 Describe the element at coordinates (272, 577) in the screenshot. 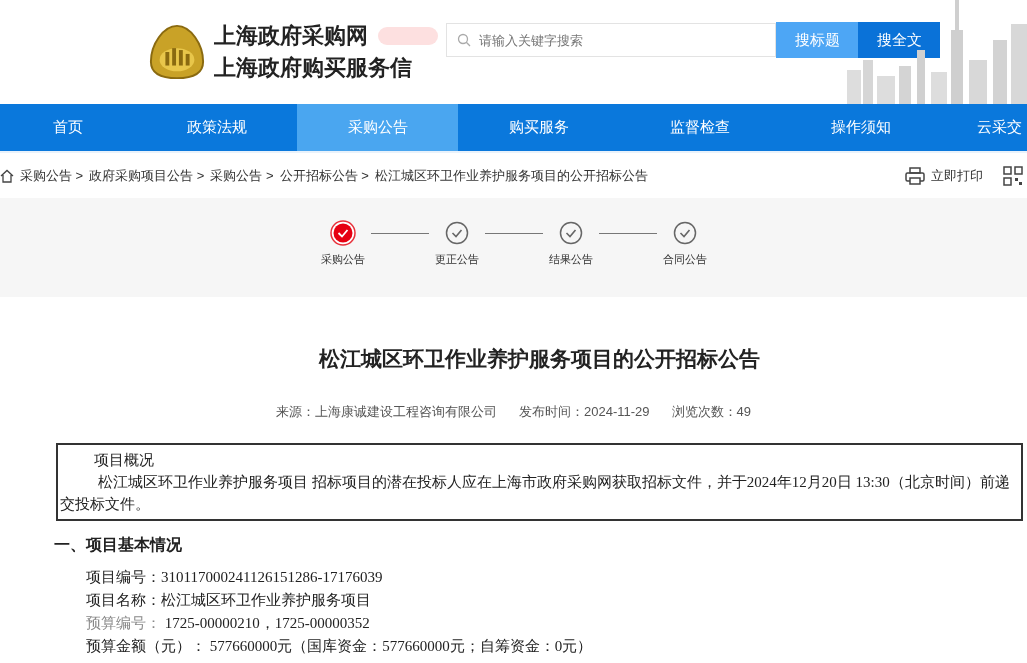

I see `field-value: 310117000241126151286-17176039` at that location.